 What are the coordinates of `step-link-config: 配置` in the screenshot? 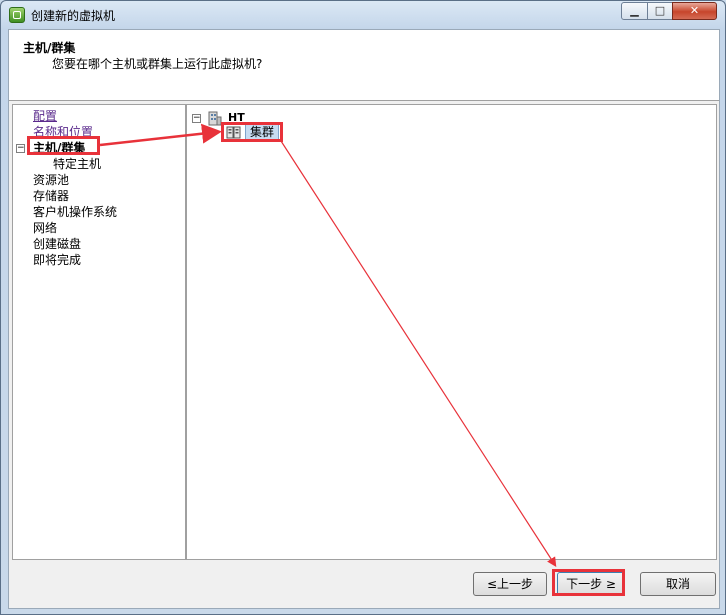 It's located at (45, 116).